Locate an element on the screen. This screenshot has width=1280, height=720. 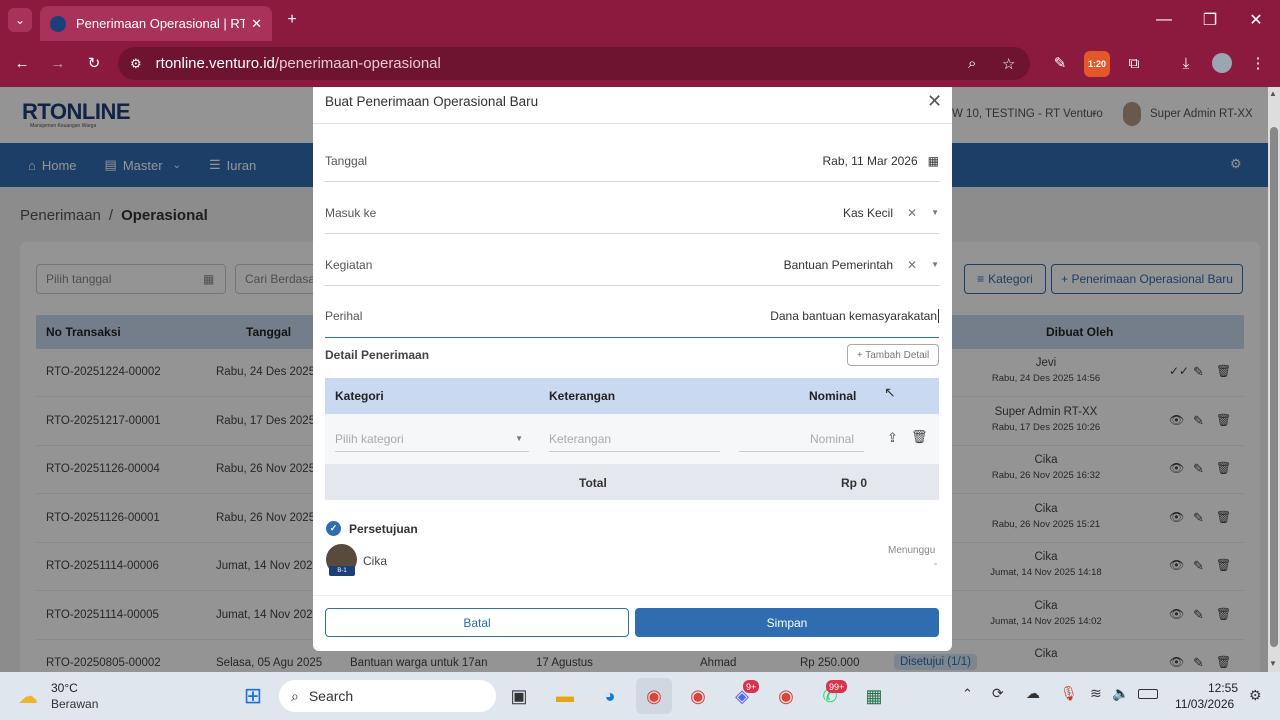
volume-icon: 🔈 is located at coordinates (1120, 693).